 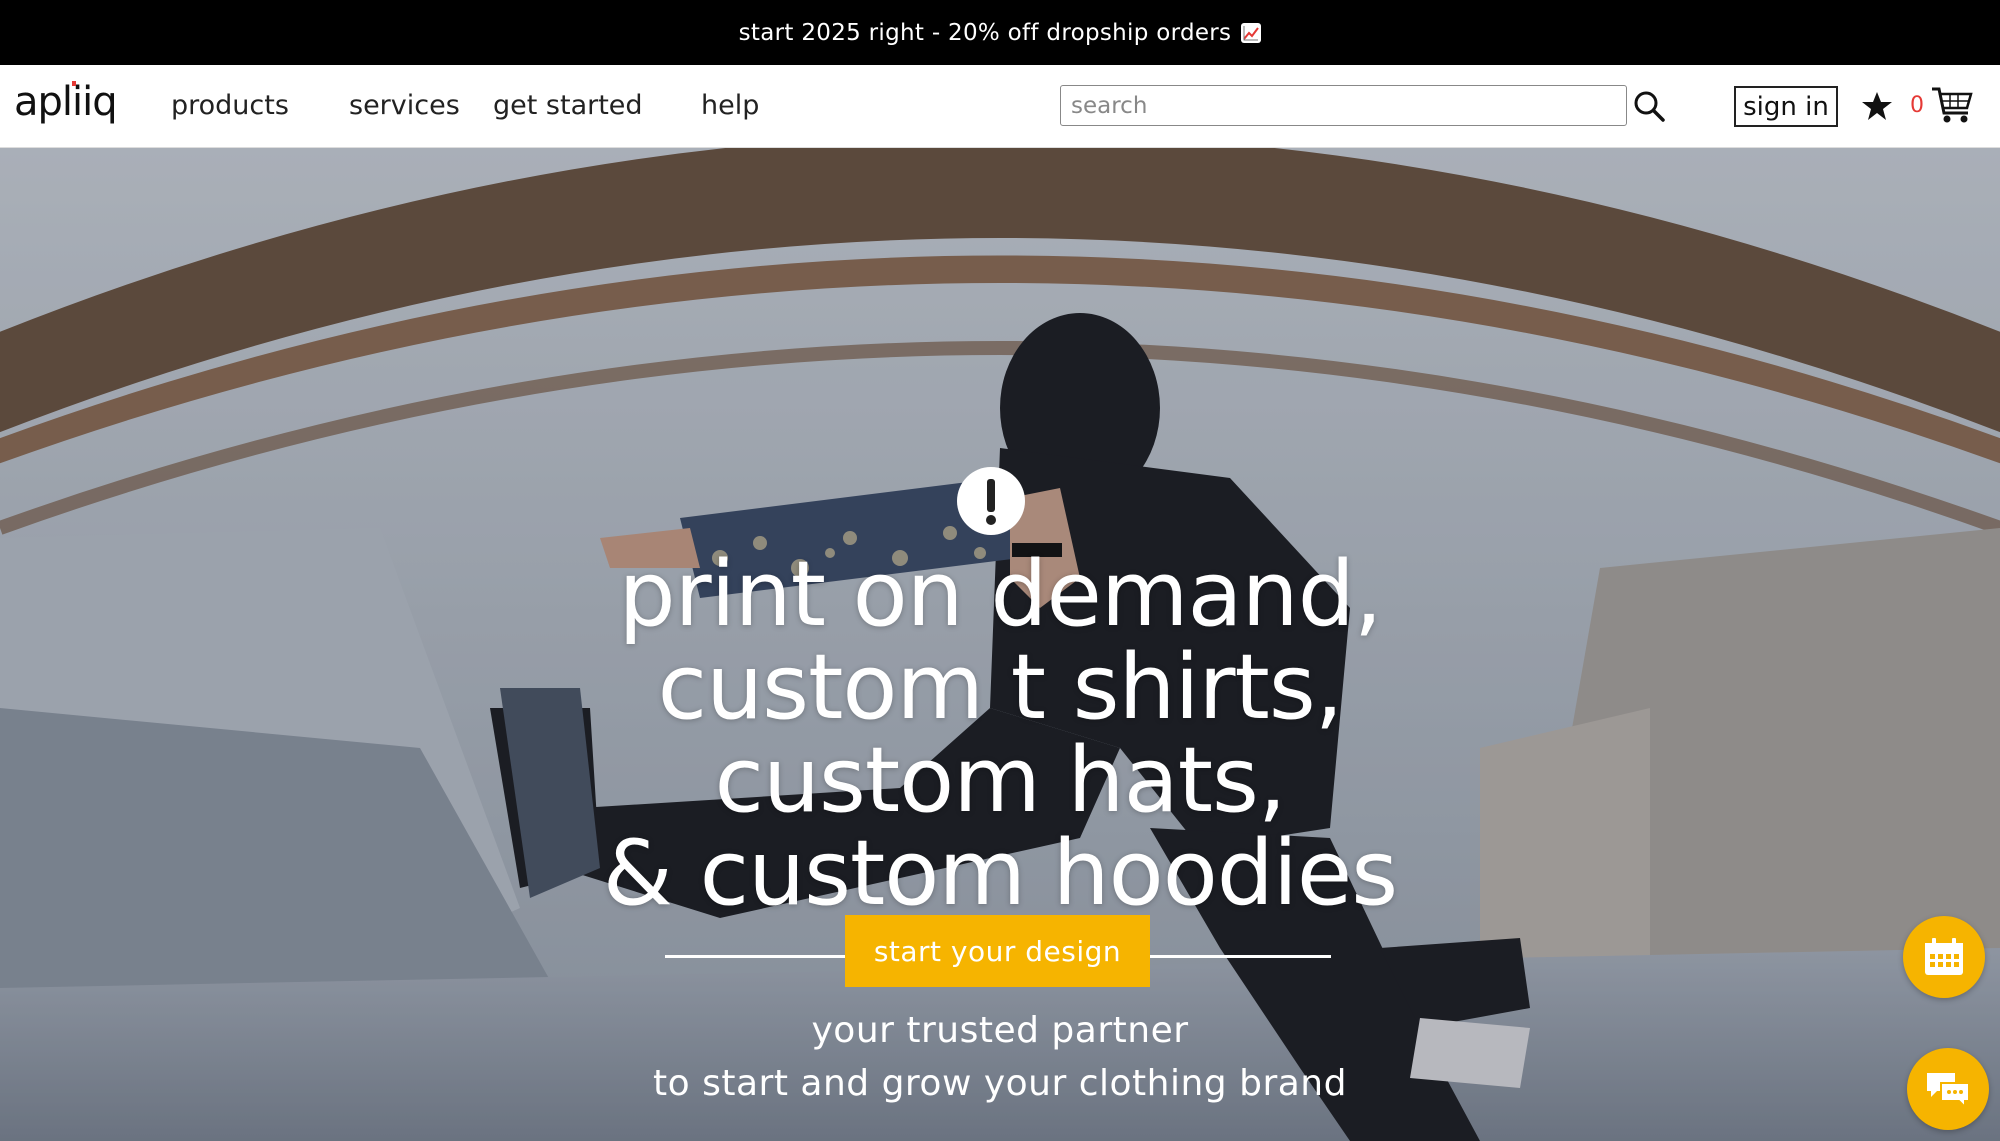 I want to click on calendar-button, so click(x=1944, y=957).